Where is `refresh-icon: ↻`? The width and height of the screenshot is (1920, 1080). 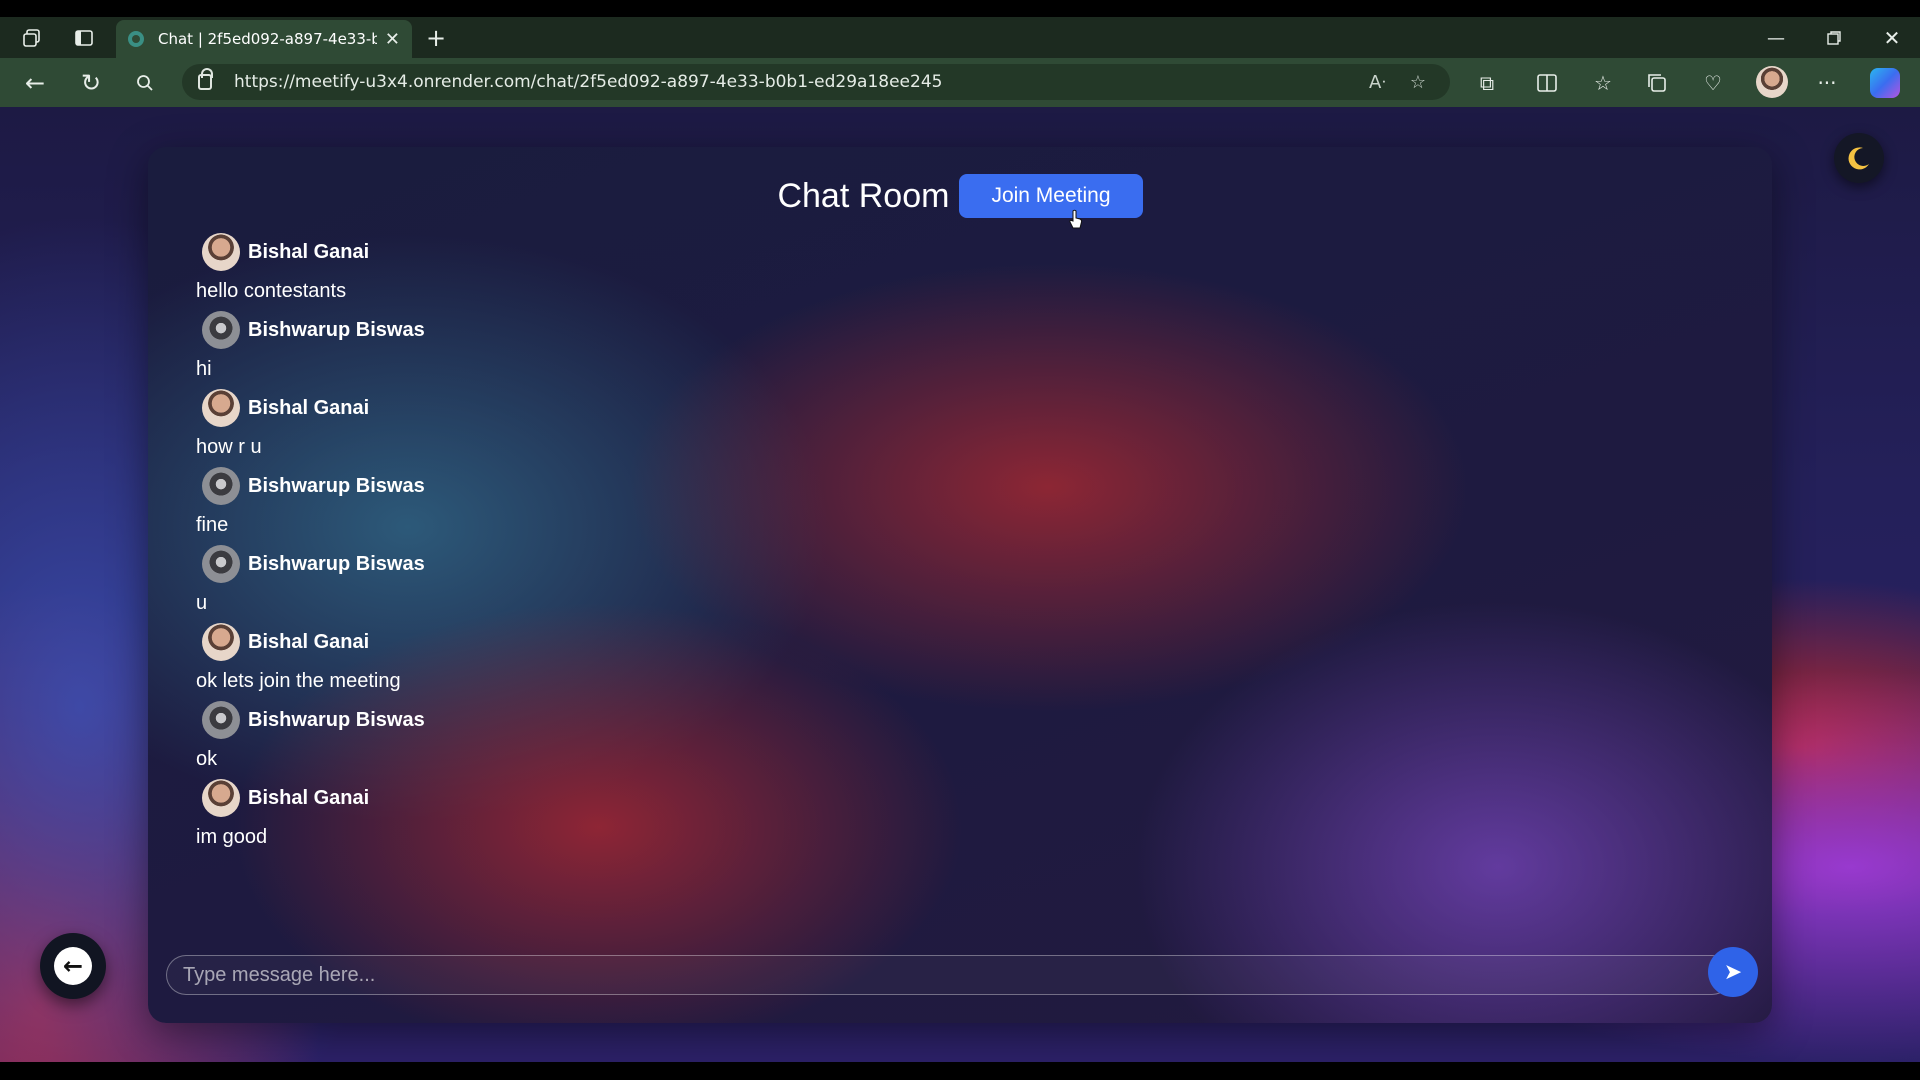 refresh-icon: ↻ is located at coordinates (91, 83).